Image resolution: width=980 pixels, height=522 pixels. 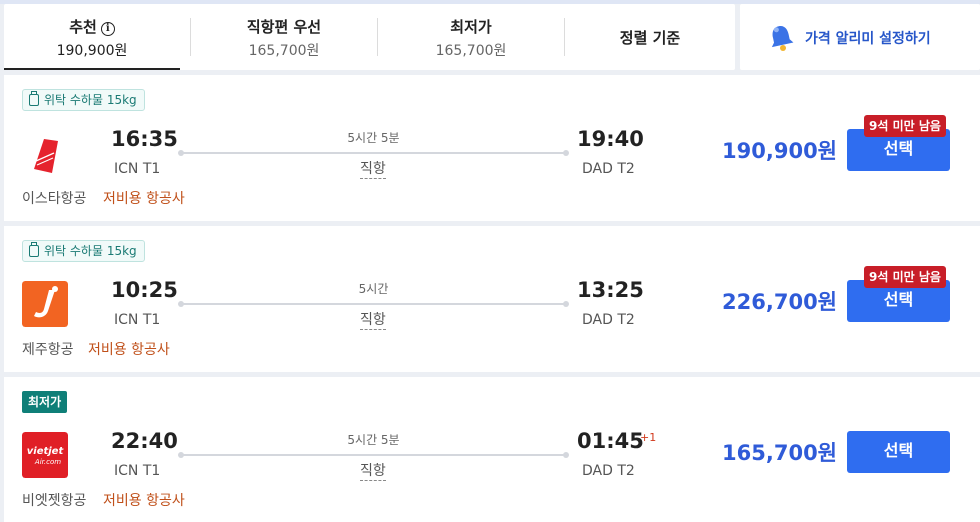 I want to click on airline-name: 비엣젯항공, so click(x=54, y=501).